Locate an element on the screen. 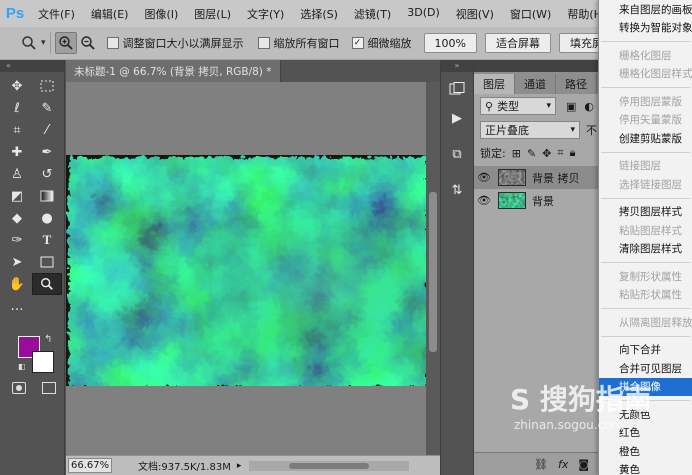 The height and width of the screenshot is (475, 692). resize-windows-checkbox is located at coordinates (112, 43).